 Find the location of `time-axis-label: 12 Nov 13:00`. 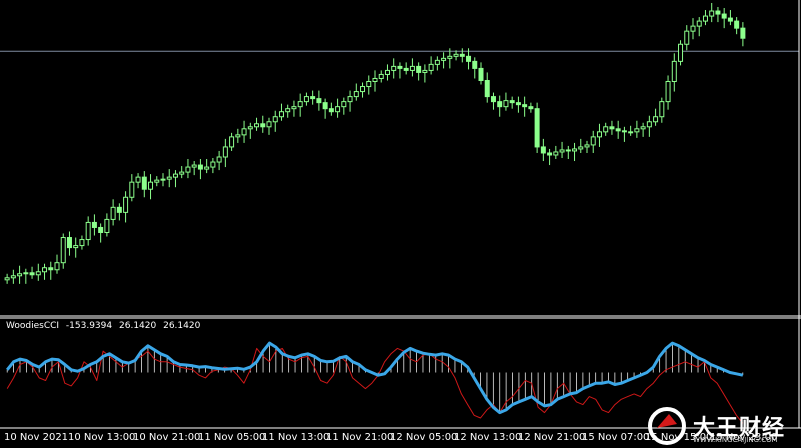

time-axis-label: 12 Nov 13:00 is located at coordinates (488, 437).